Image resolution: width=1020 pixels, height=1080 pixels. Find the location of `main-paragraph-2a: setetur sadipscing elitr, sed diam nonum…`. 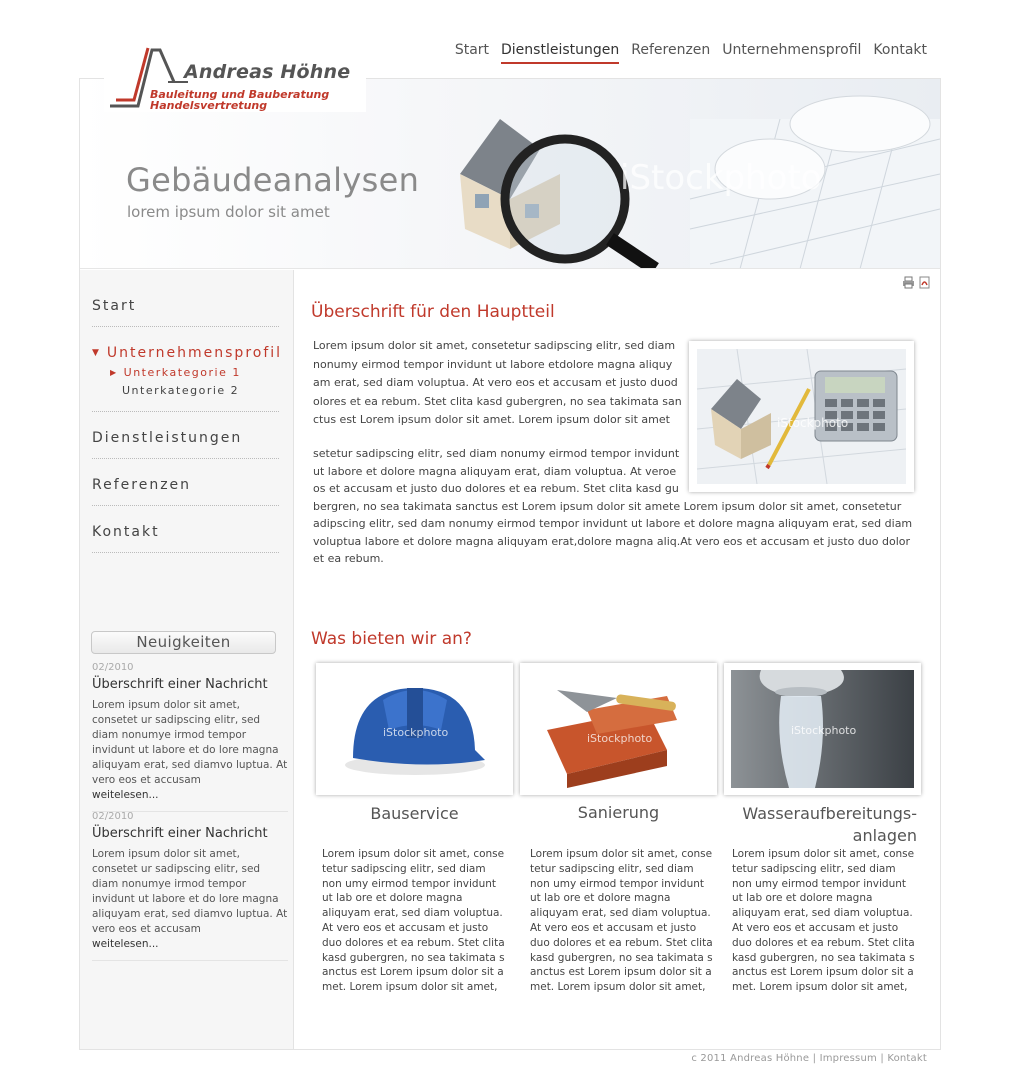

main-paragraph-2a: setetur sadipscing elitr, sed diam nonum… is located at coordinates (496, 471).